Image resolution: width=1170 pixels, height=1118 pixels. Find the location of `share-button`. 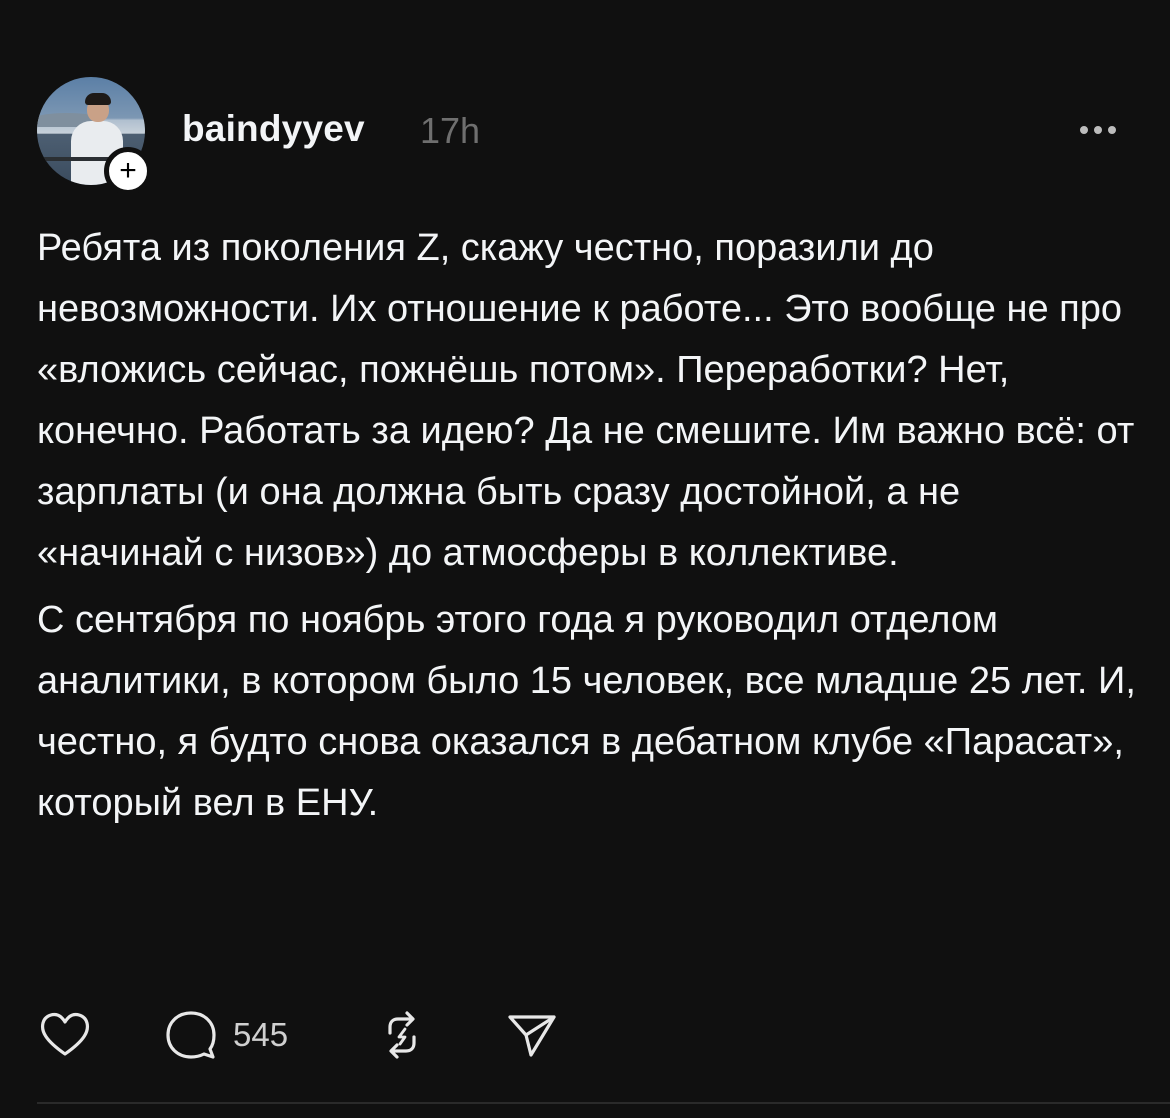

share-button is located at coordinates (532, 1035).